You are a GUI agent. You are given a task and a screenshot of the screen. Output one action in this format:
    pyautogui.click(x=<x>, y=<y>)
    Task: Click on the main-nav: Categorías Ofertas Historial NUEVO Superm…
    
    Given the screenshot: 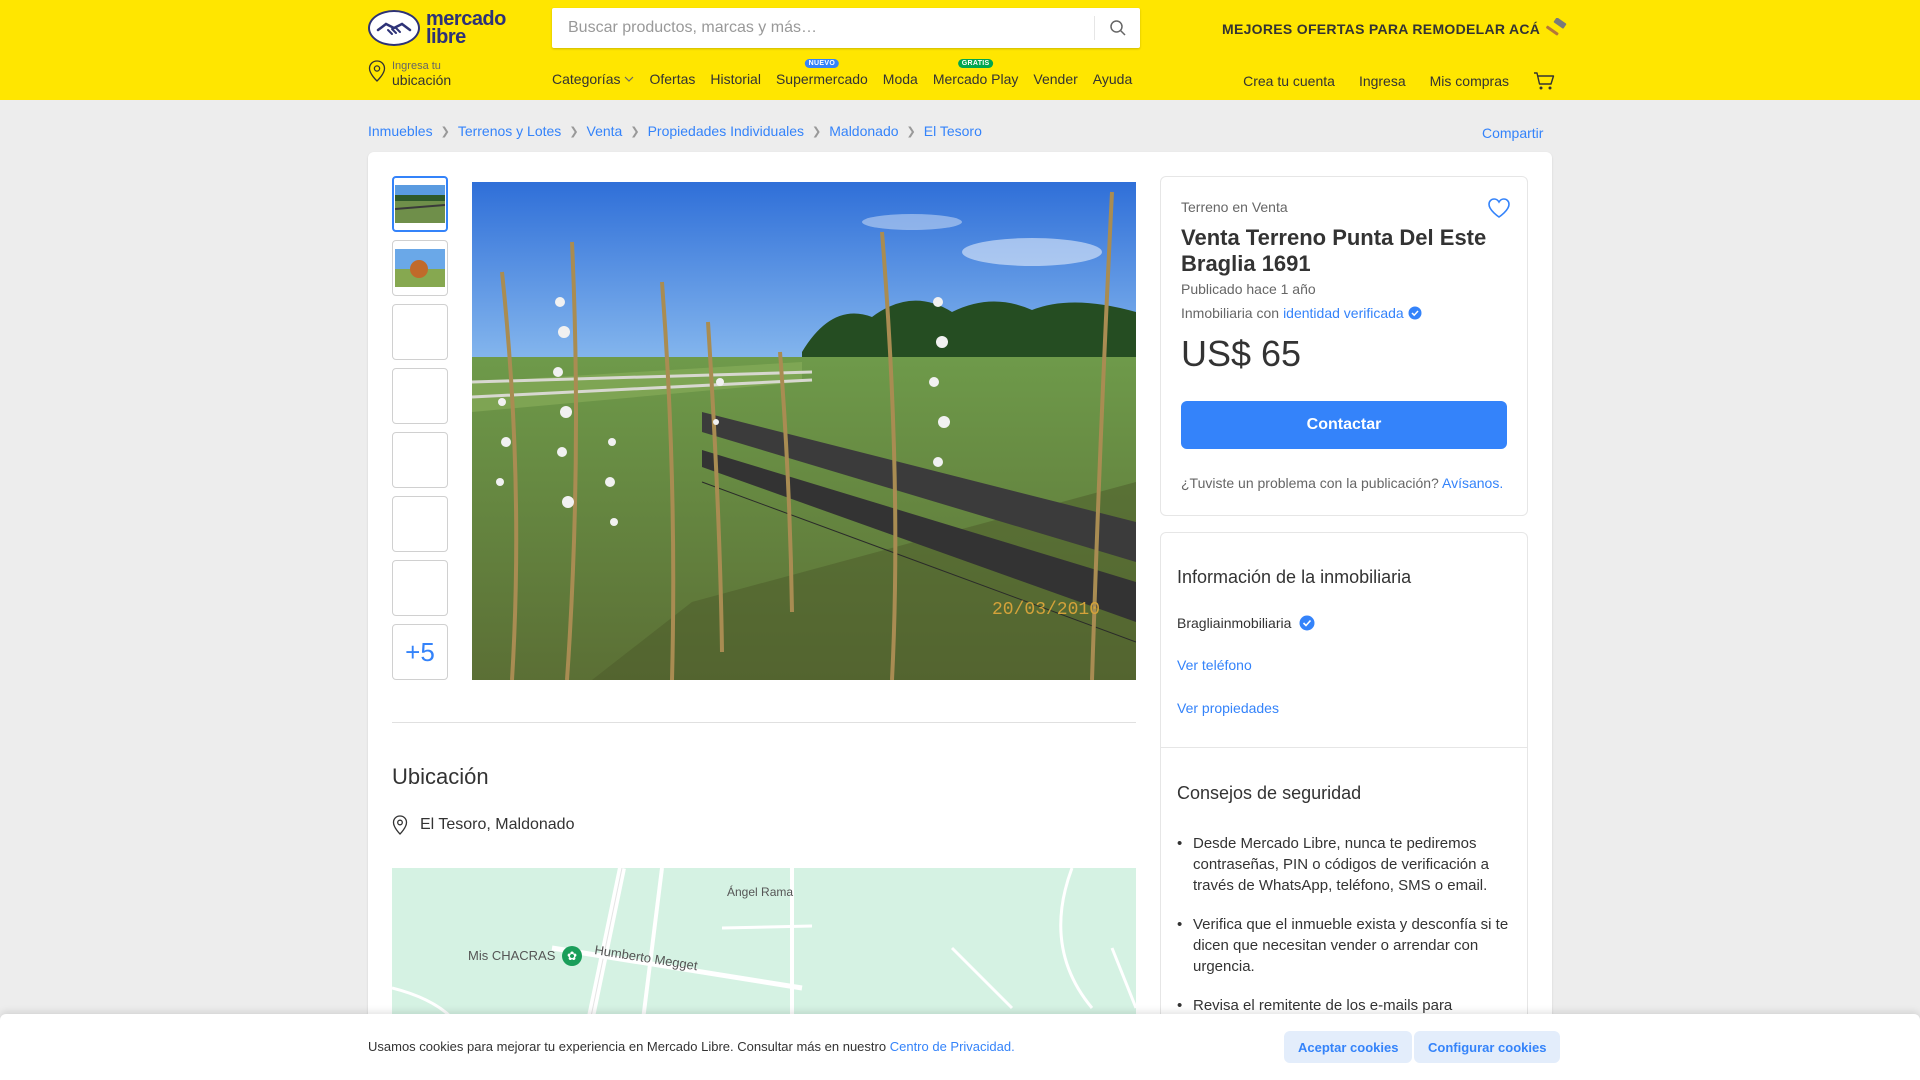 What is the action you would take?
    pyautogui.click(x=842, y=73)
    